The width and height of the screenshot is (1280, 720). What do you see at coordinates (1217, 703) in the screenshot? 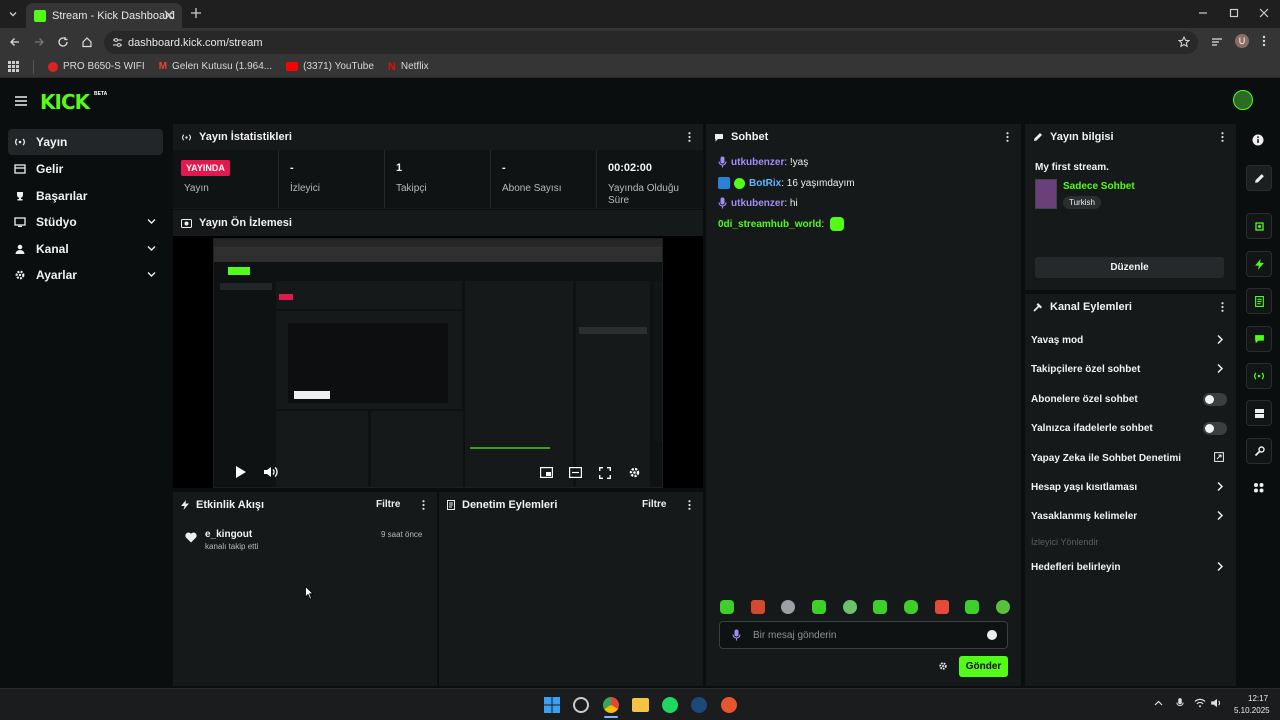
I see `speaker-icon` at bounding box center [1217, 703].